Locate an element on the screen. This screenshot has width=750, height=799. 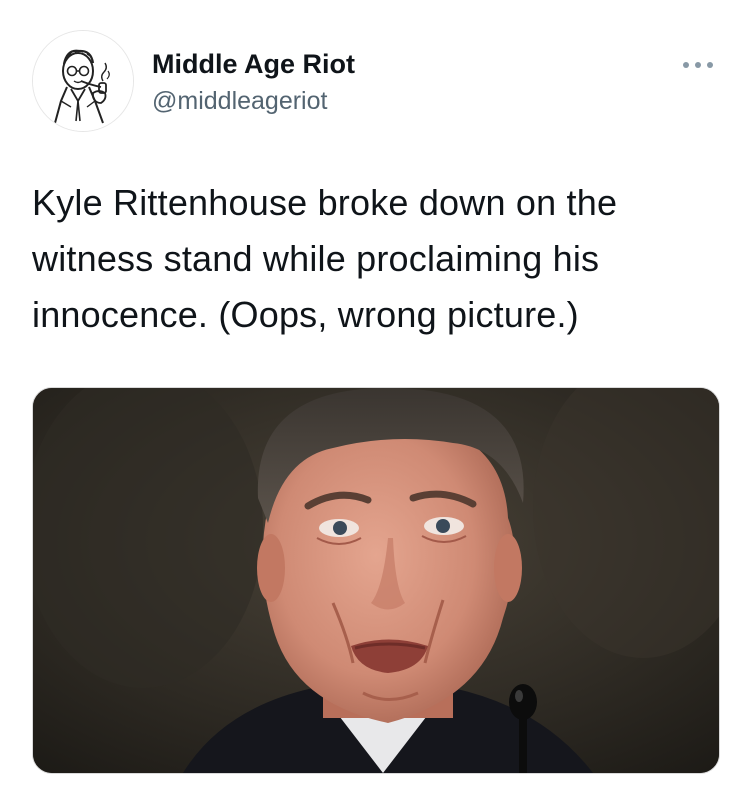
author-handle: @middleageriot is located at coordinates (239, 101).